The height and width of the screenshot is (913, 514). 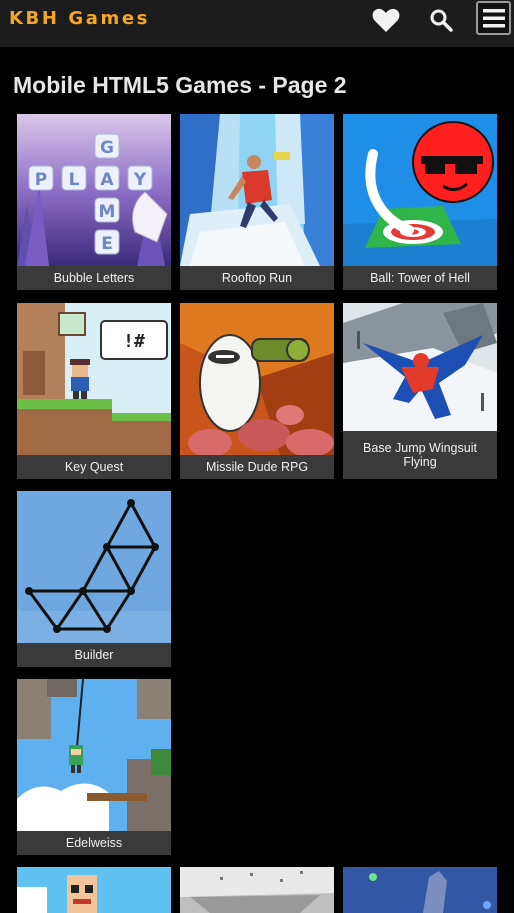 I want to click on game-tile-missile-dude-rpg: Missile Dude RPG, so click(x=257, y=391).